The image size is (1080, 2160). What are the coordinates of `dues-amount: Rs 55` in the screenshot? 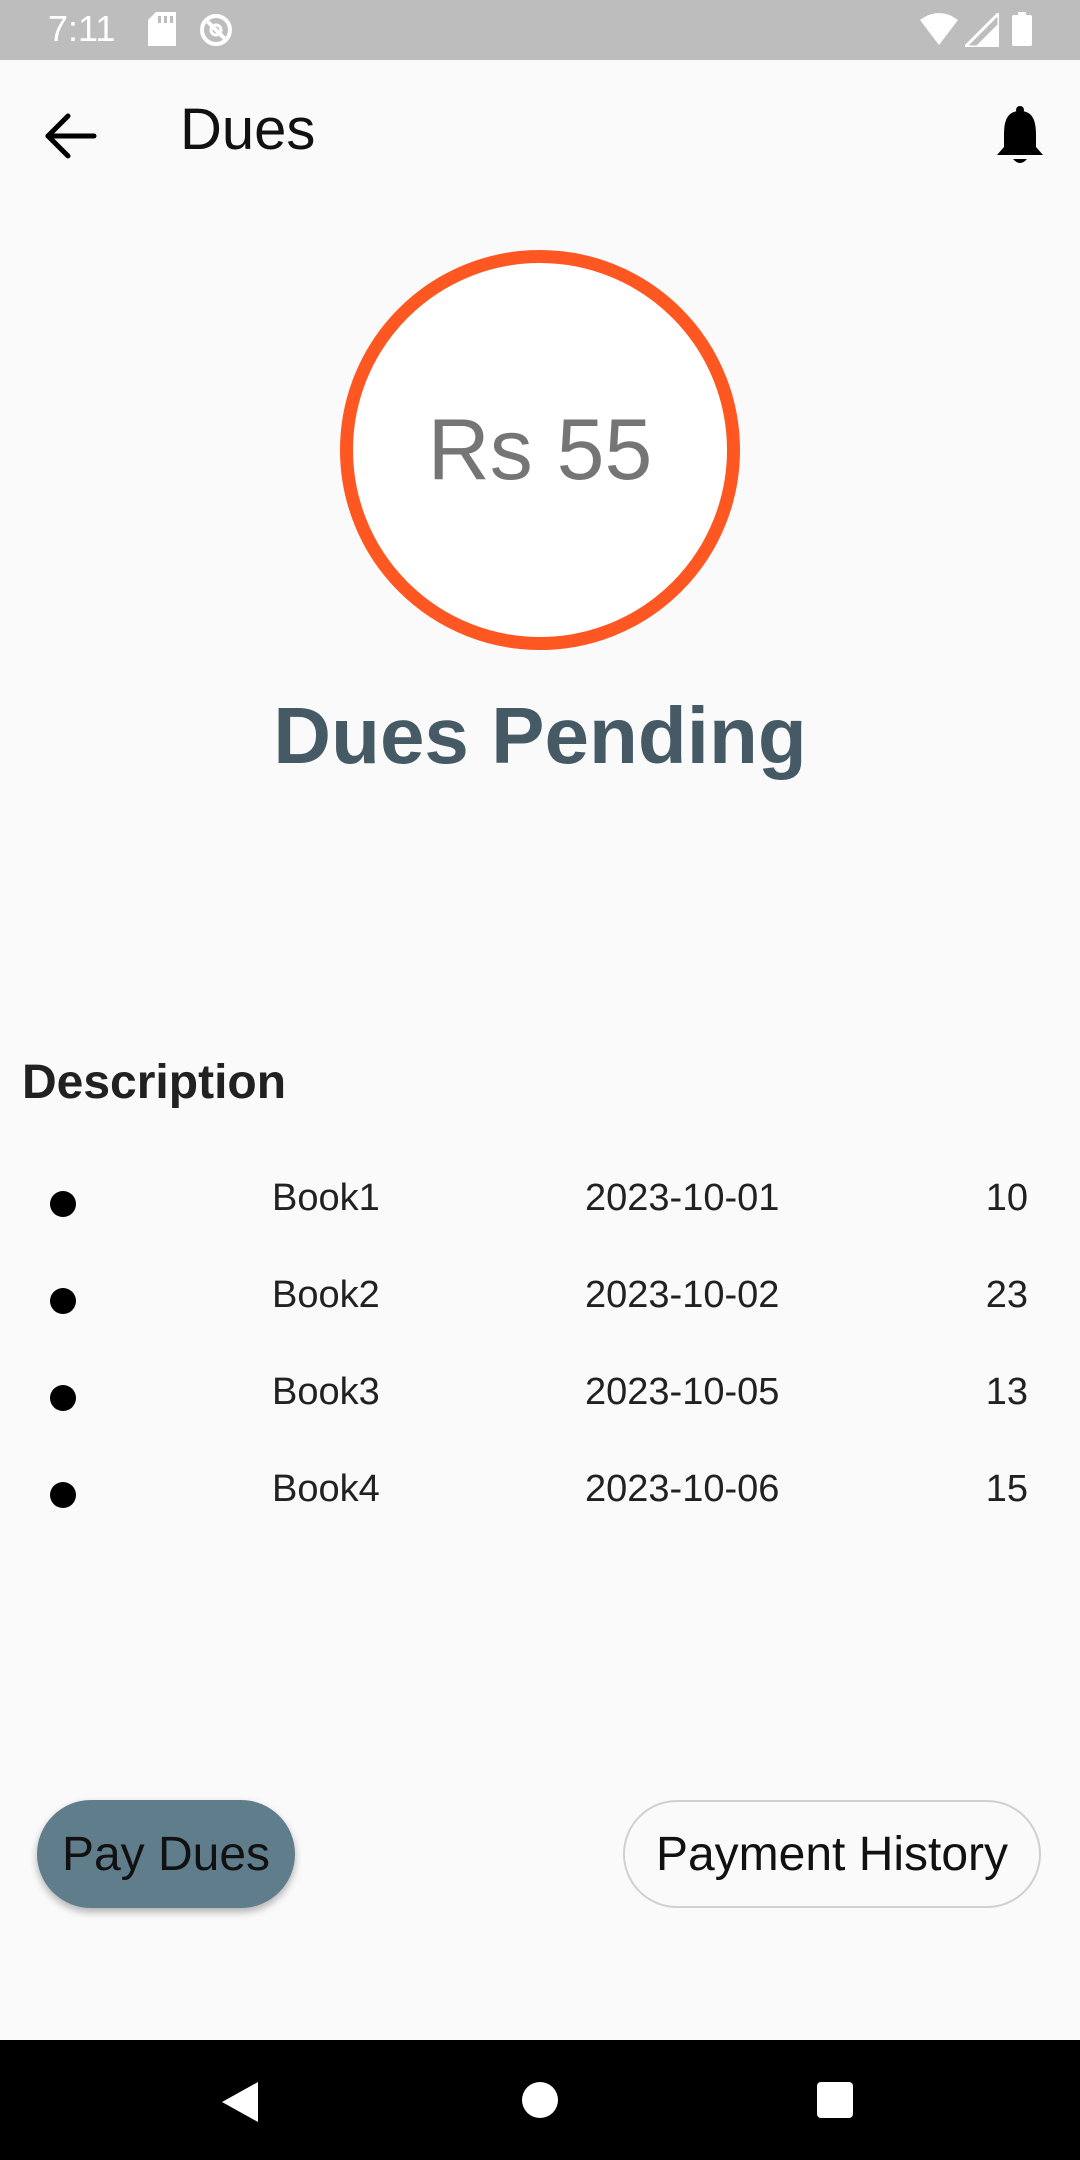 It's located at (540, 449).